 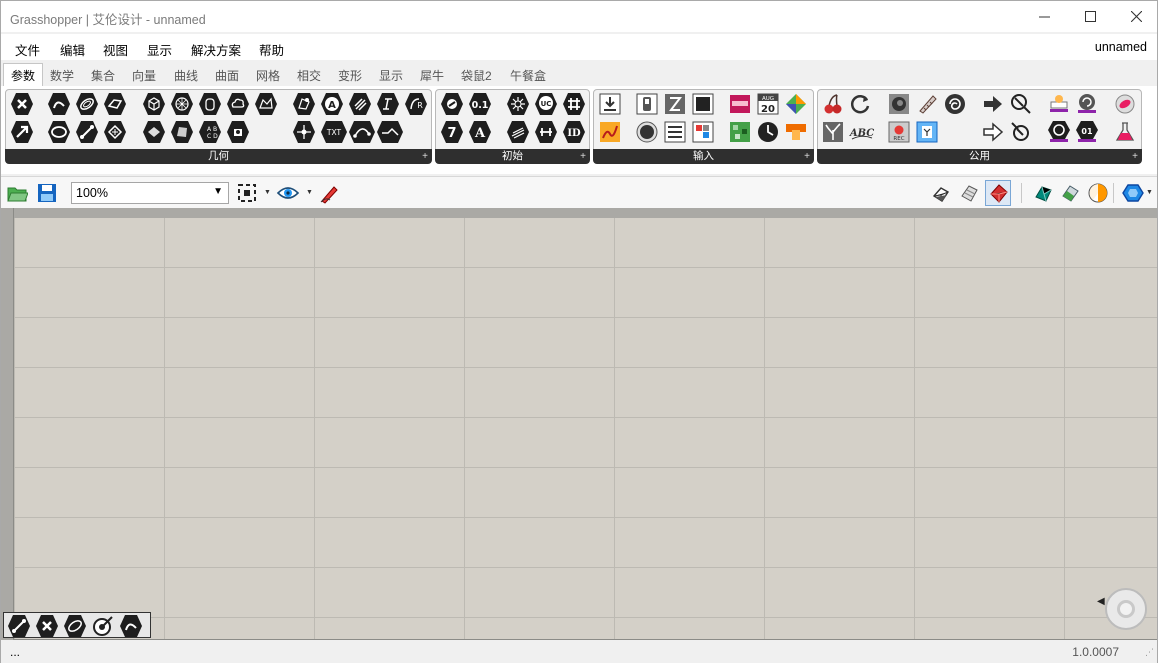 I want to click on mesh-param-button, so click(x=182, y=104).